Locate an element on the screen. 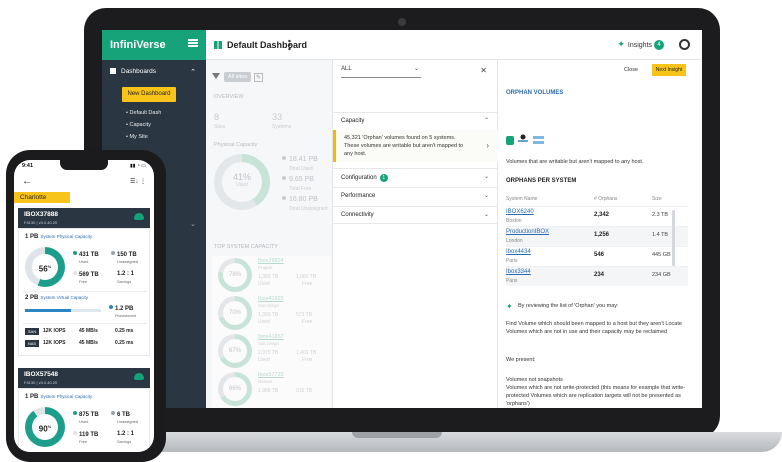 Image resolution: width=782 pixels, height=462 pixels. close-icon: ✕ is located at coordinates (483, 70).